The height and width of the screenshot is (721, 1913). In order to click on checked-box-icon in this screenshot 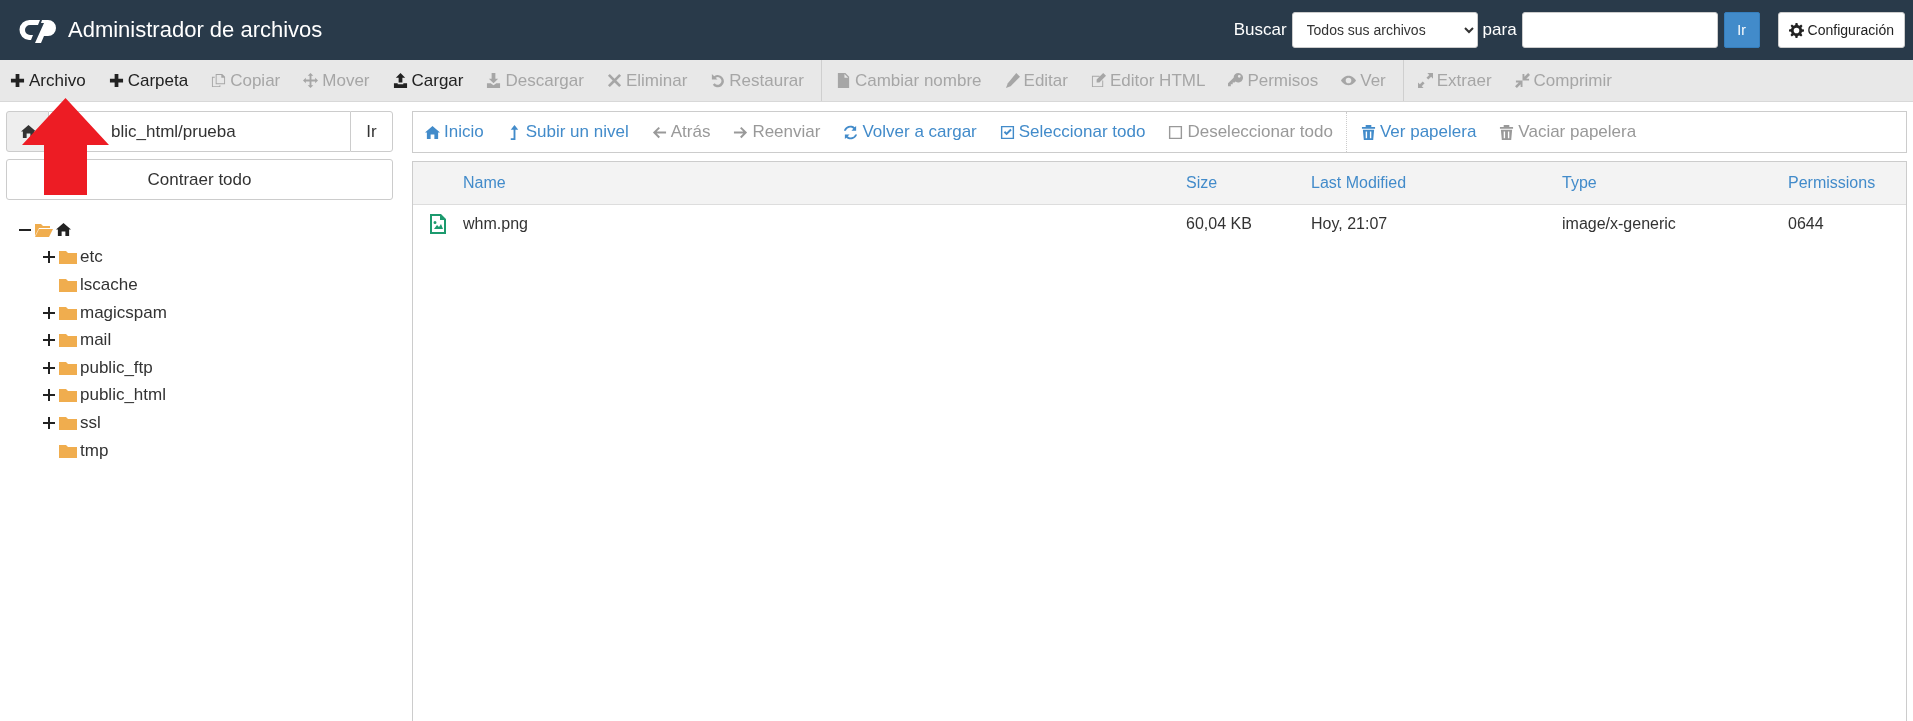, I will do `click(1007, 132)`.